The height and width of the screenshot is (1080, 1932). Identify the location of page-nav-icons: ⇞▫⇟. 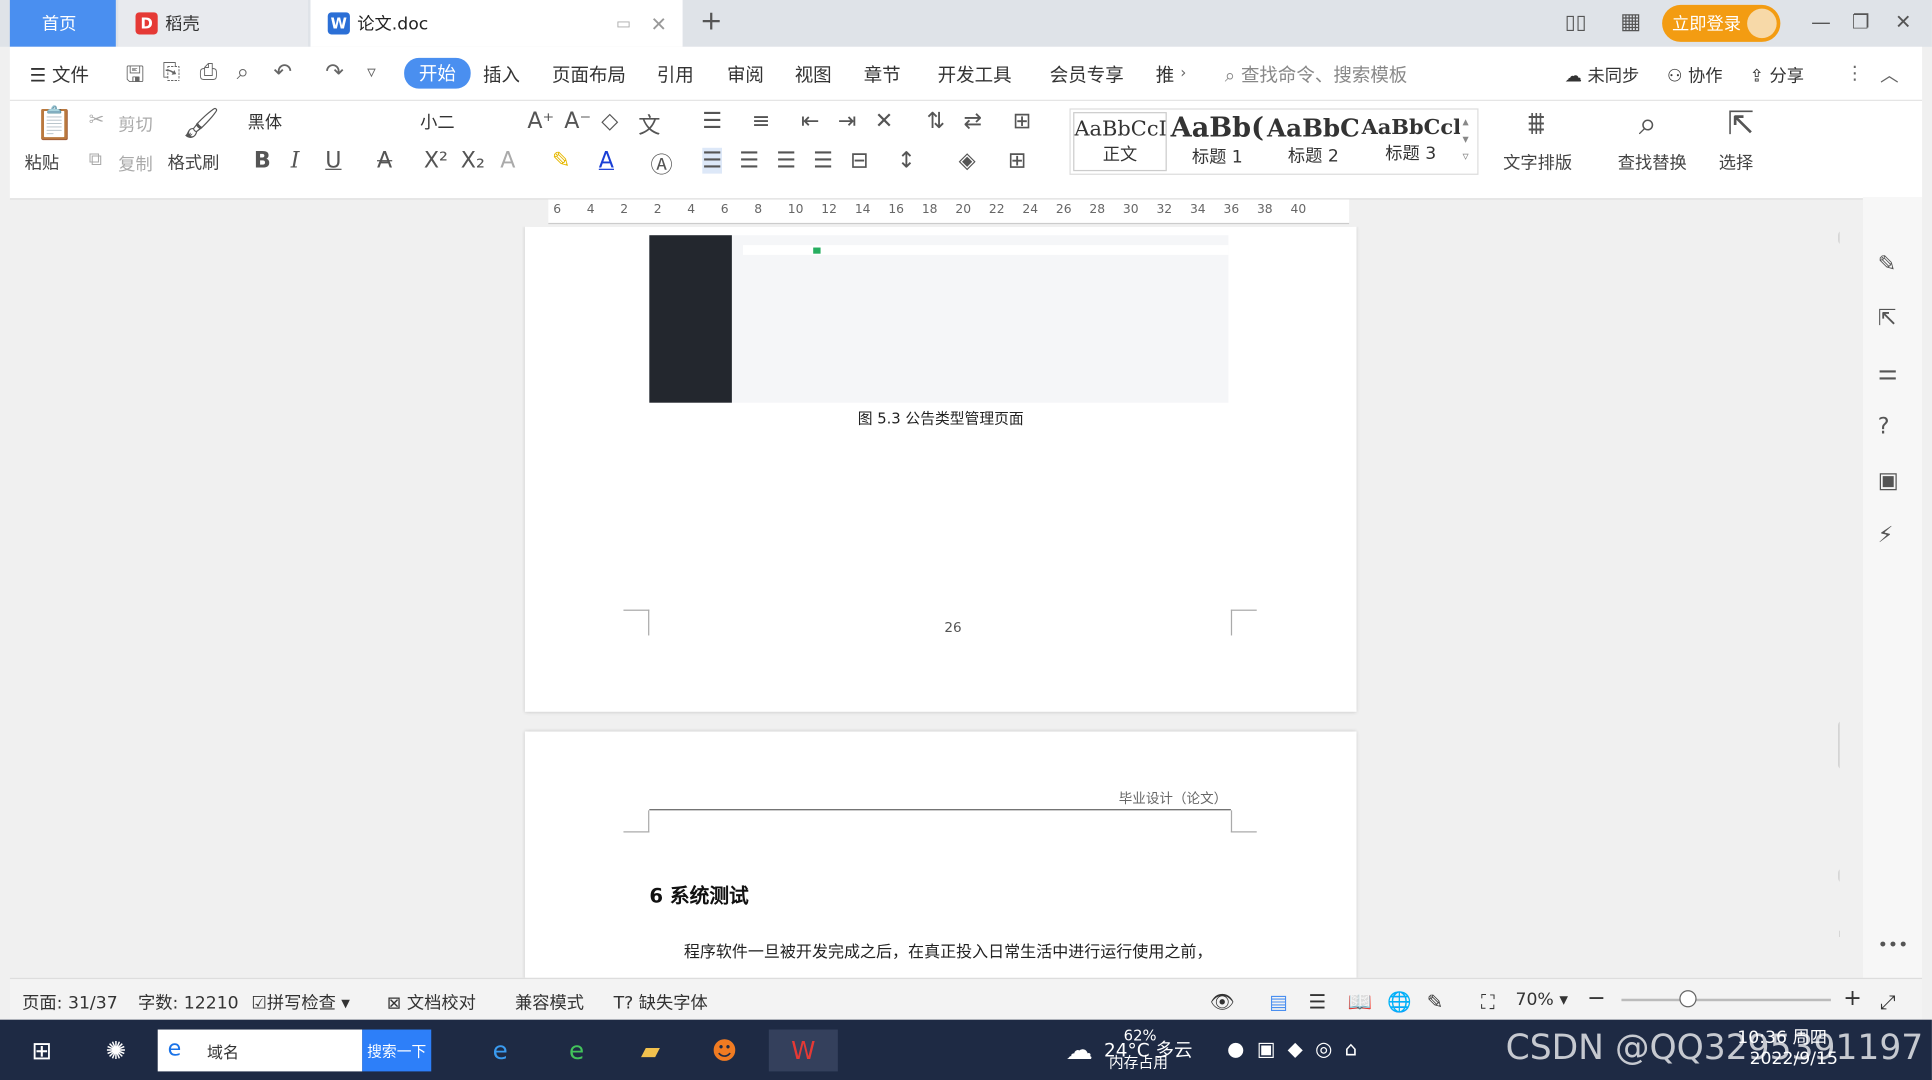
(1838, 934).